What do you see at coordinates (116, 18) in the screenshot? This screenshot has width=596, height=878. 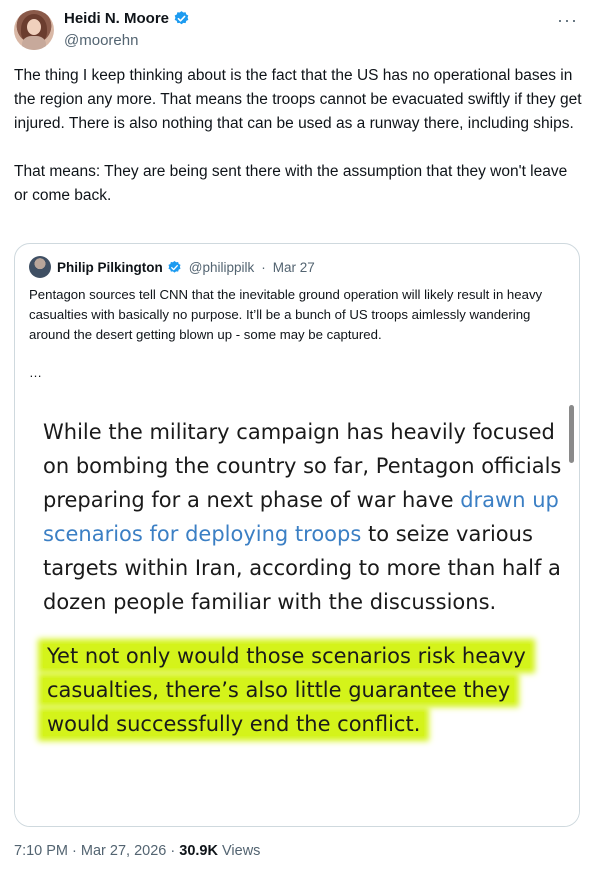 I see `author-name: Heidi N. Moore` at bounding box center [116, 18].